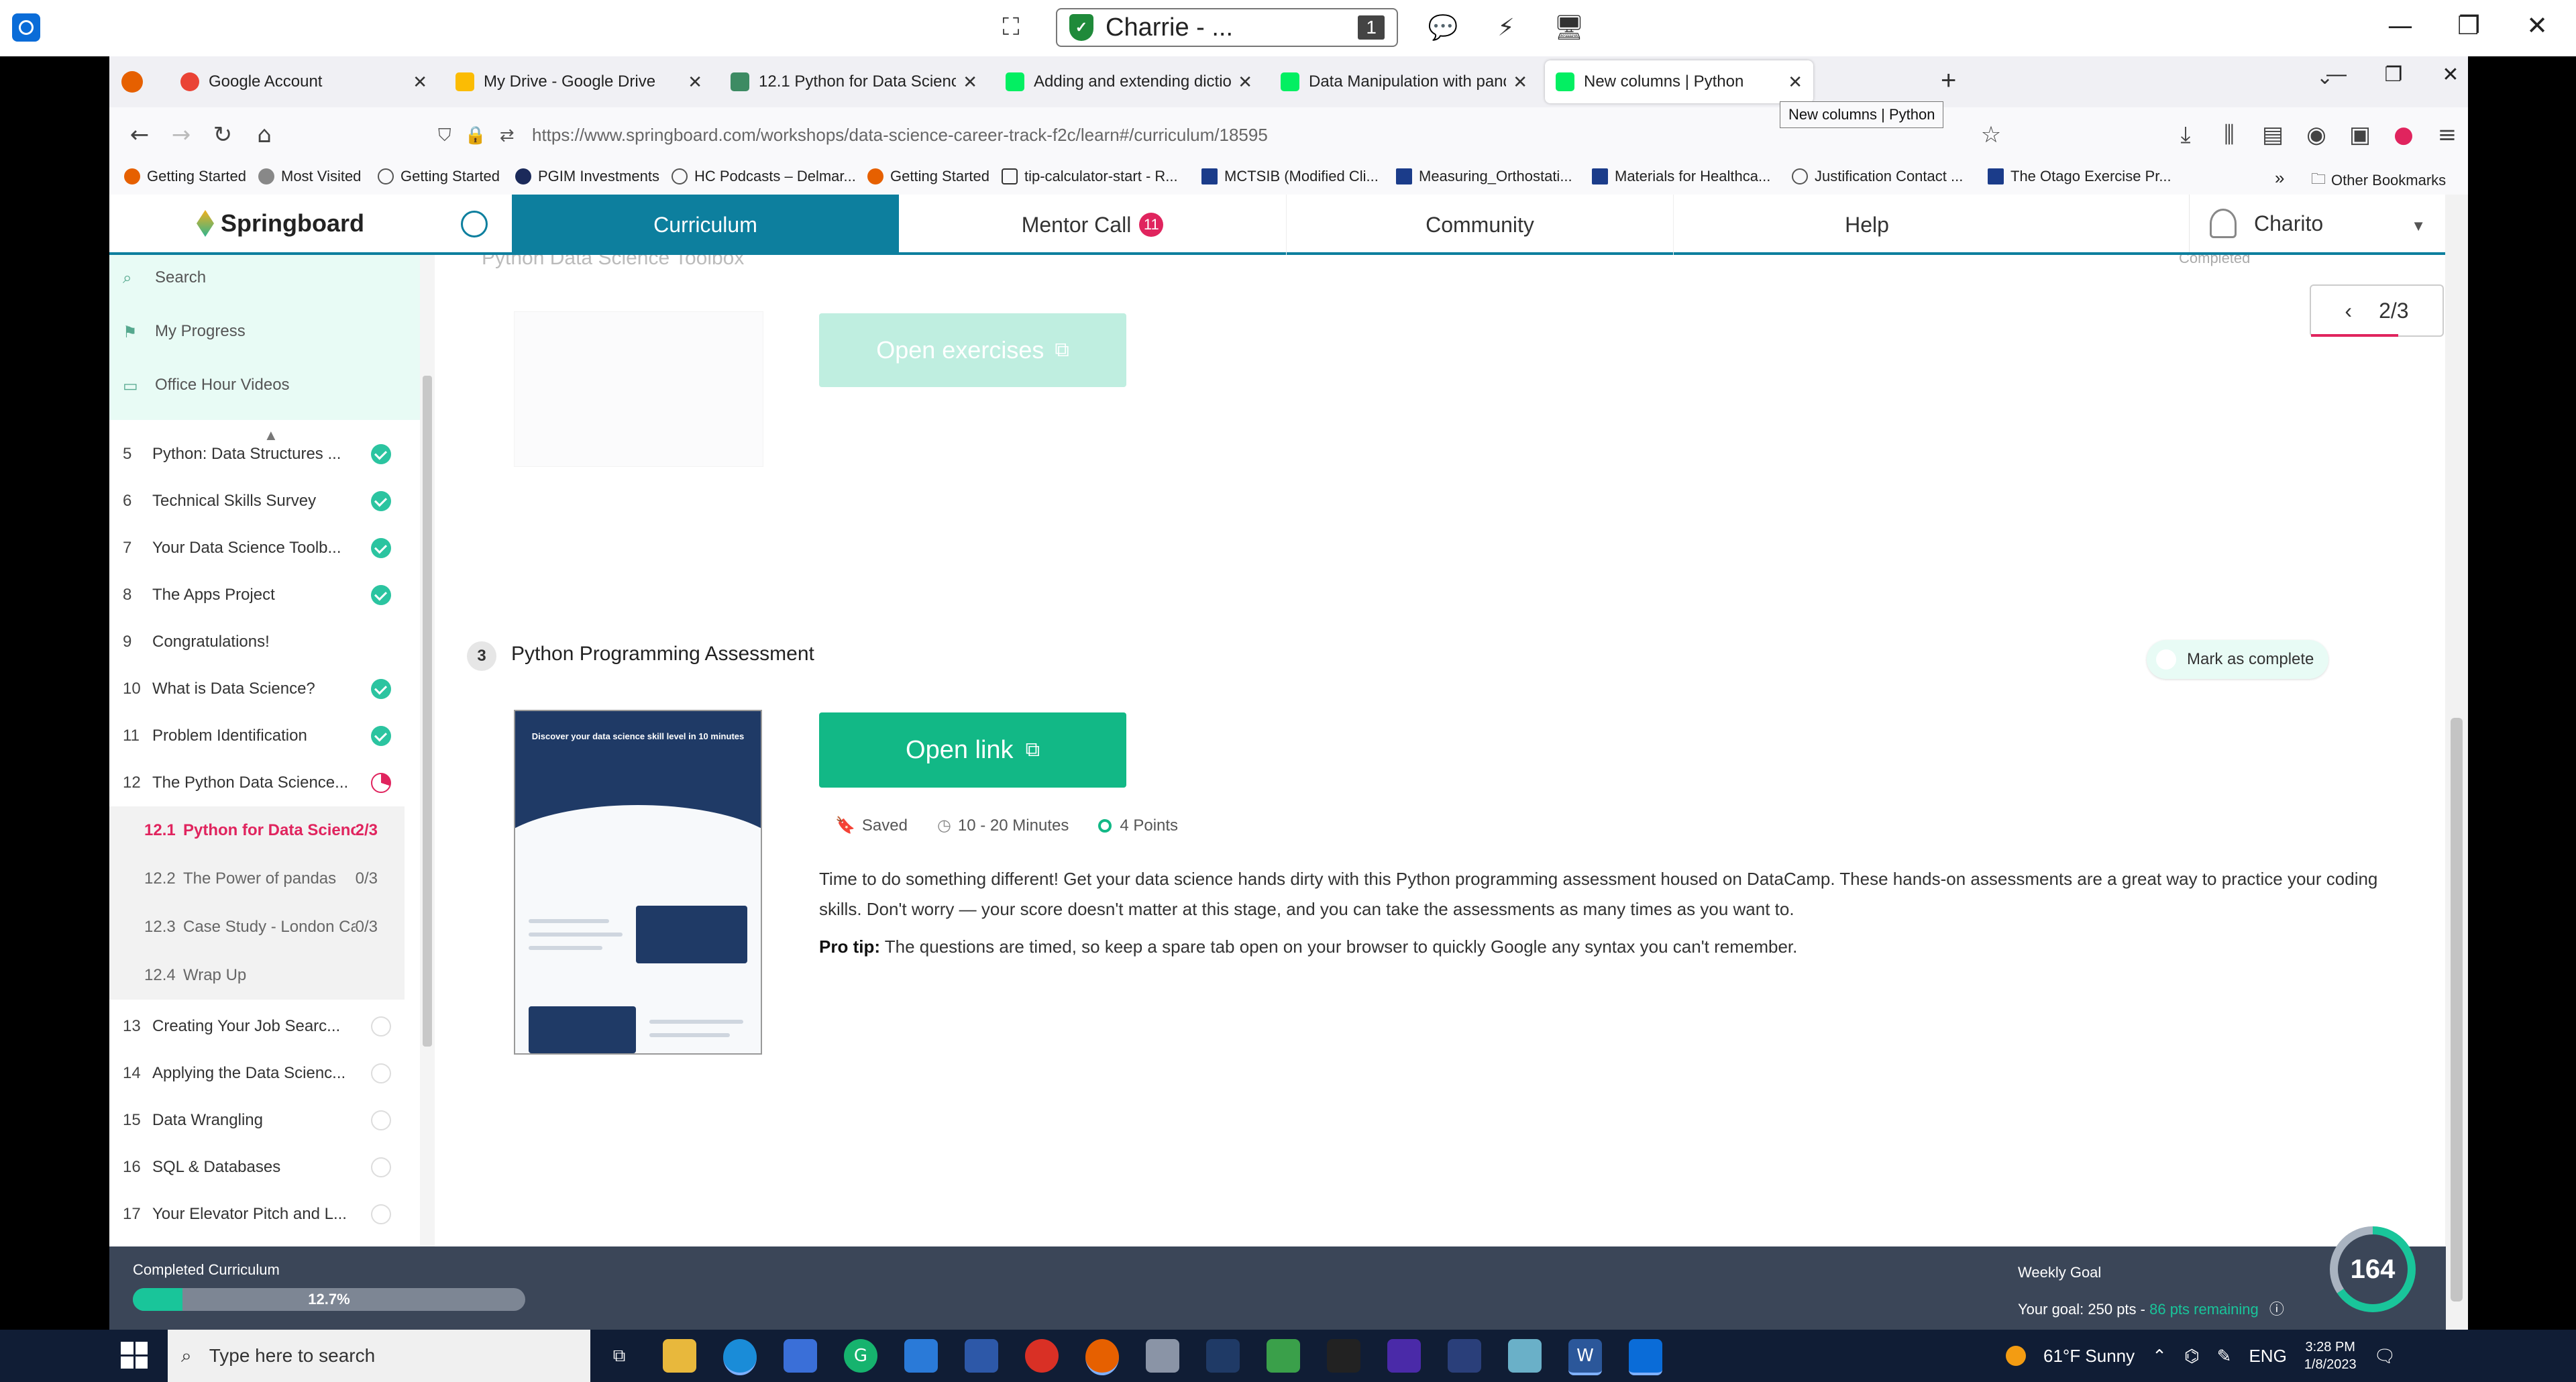  I want to click on course-unit-15: 15 Data Wrangling, so click(257, 1120).